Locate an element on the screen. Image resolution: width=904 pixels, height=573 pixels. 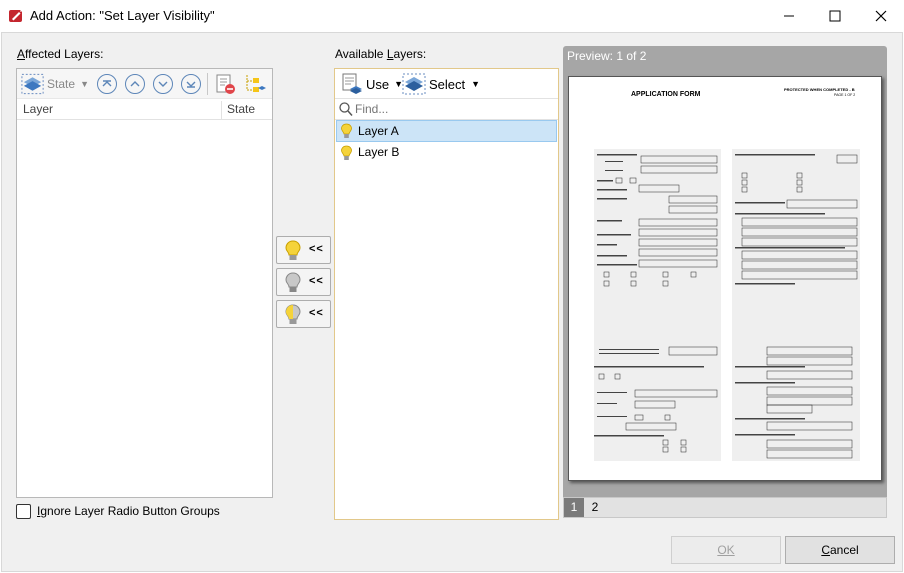
move-top-button is located at coordinates (107, 84).